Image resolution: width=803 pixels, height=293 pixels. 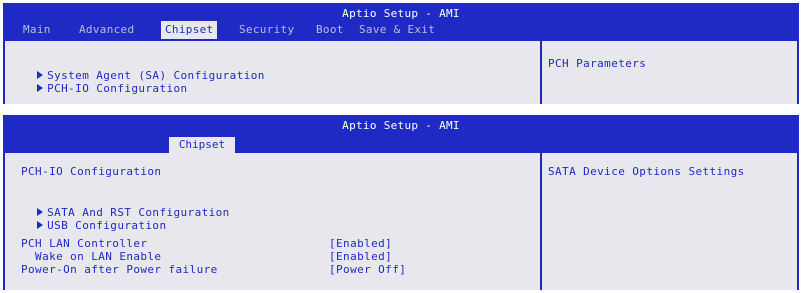 I want to click on setting-value-power-on: [Power Off], so click(x=367, y=270).